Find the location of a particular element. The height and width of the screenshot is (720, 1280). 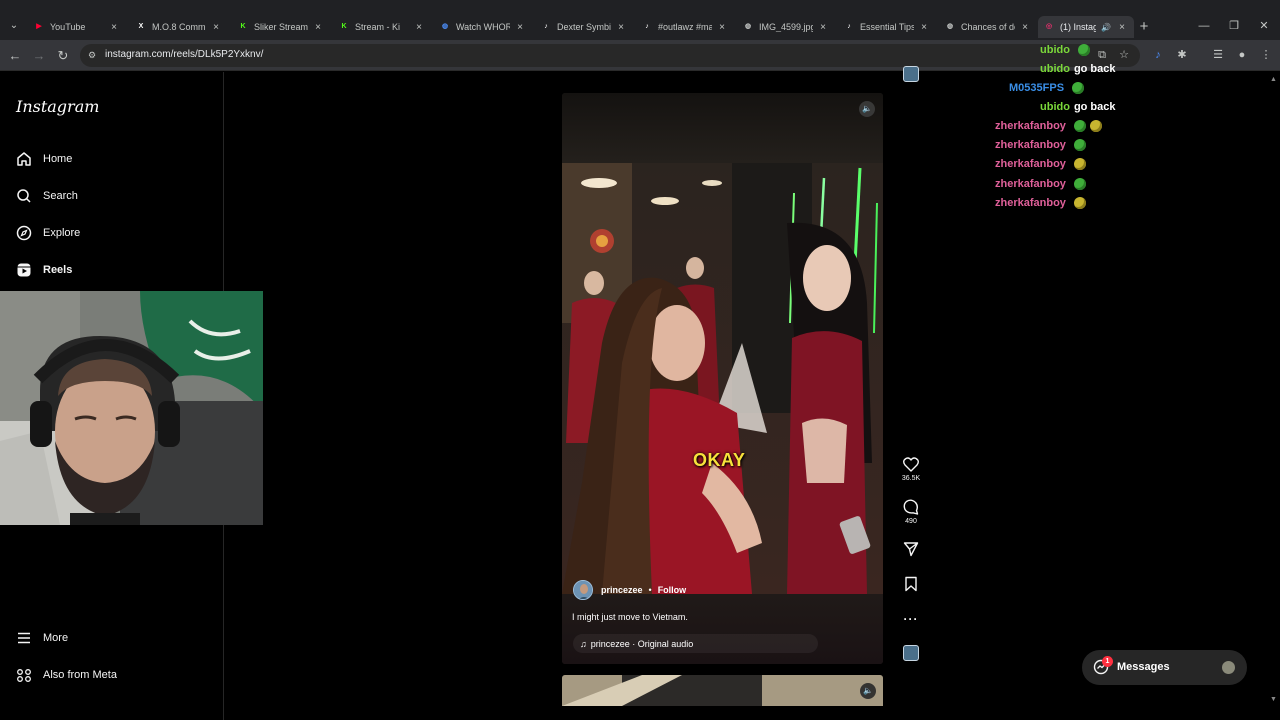

browser-tab: ♪ Essential Tips × is located at coordinates (887, 27).